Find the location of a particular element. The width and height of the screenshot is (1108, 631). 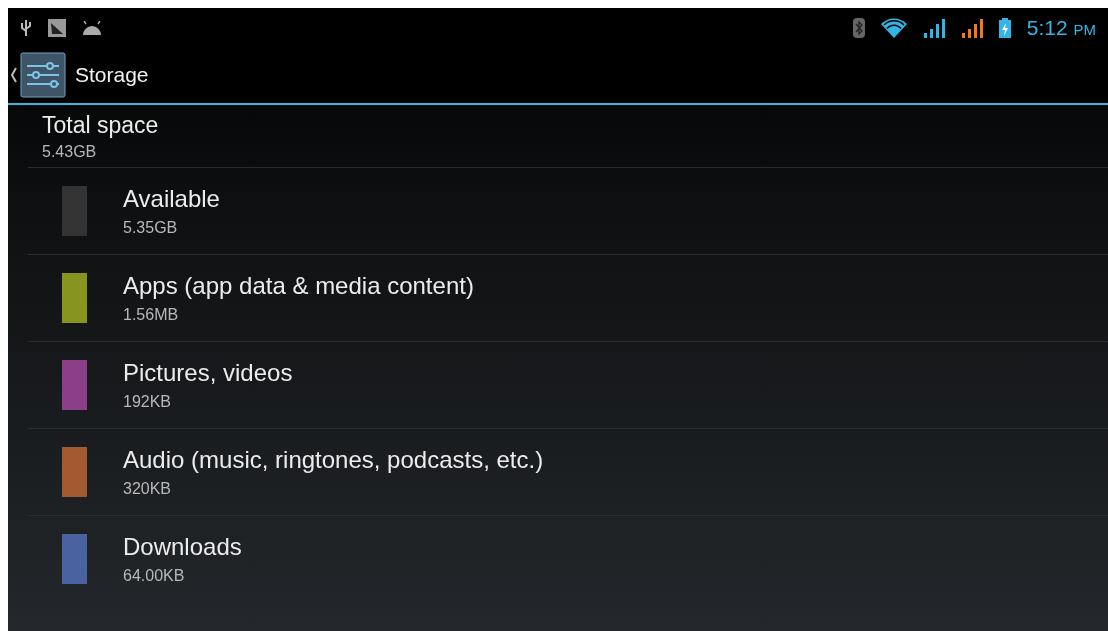

settings-icon is located at coordinates (43, 75).